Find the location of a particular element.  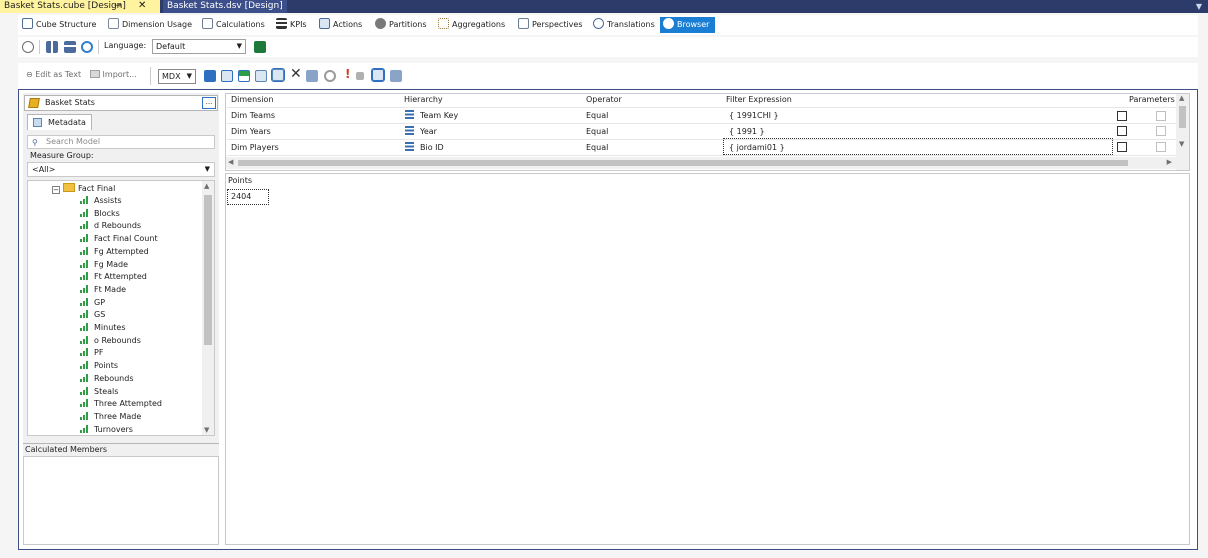

tab-actions: Actions is located at coordinates (340, 25).